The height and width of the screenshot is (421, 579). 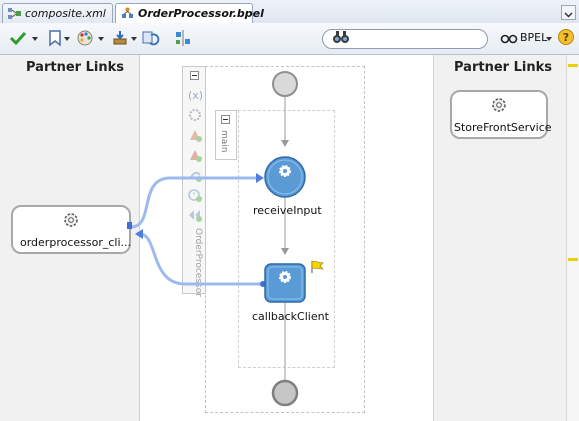 I want to click on flag-icon, so click(x=317, y=266).